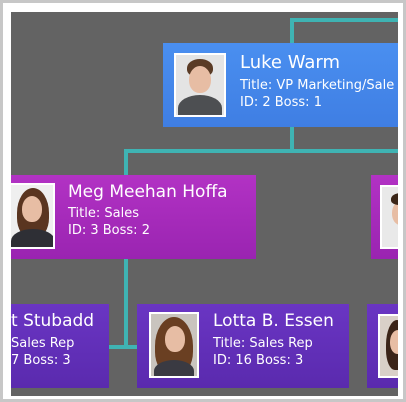 The width and height of the screenshot is (406, 402). What do you see at coordinates (126, 162) in the screenshot?
I see `connector-meg-up` at bounding box center [126, 162].